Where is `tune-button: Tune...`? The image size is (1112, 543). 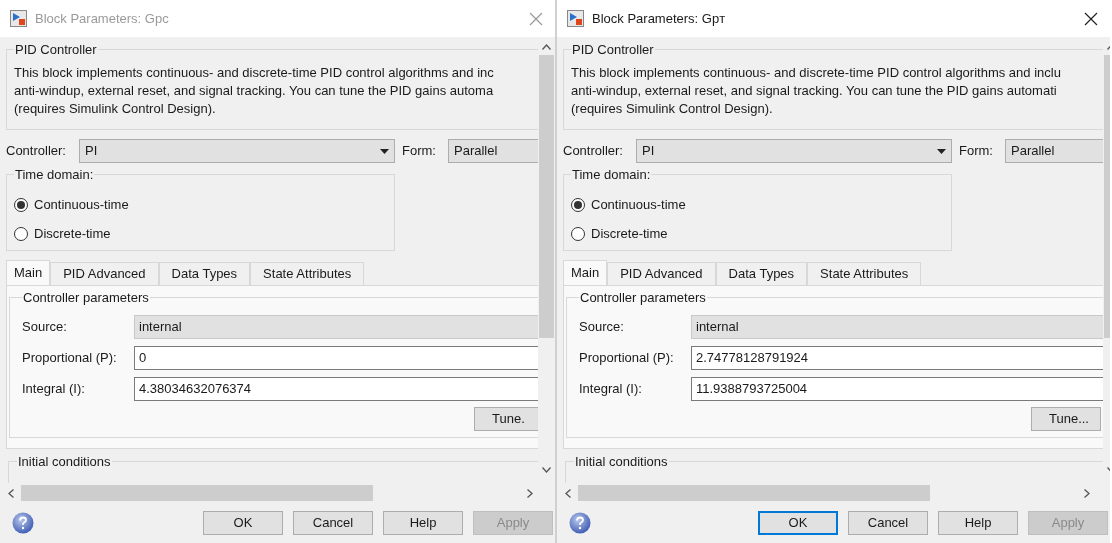 tune-button: Tune... is located at coordinates (1066, 418).